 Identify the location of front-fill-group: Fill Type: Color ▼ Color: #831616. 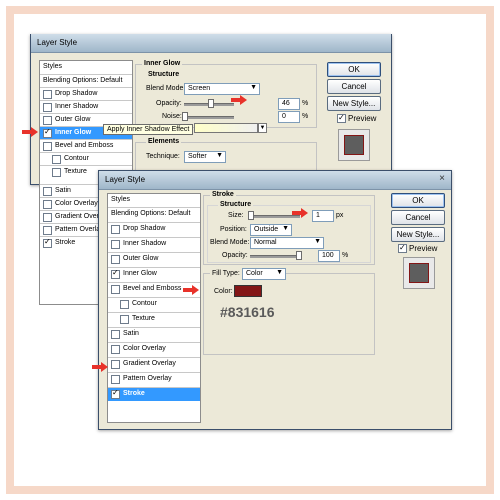
(289, 311).